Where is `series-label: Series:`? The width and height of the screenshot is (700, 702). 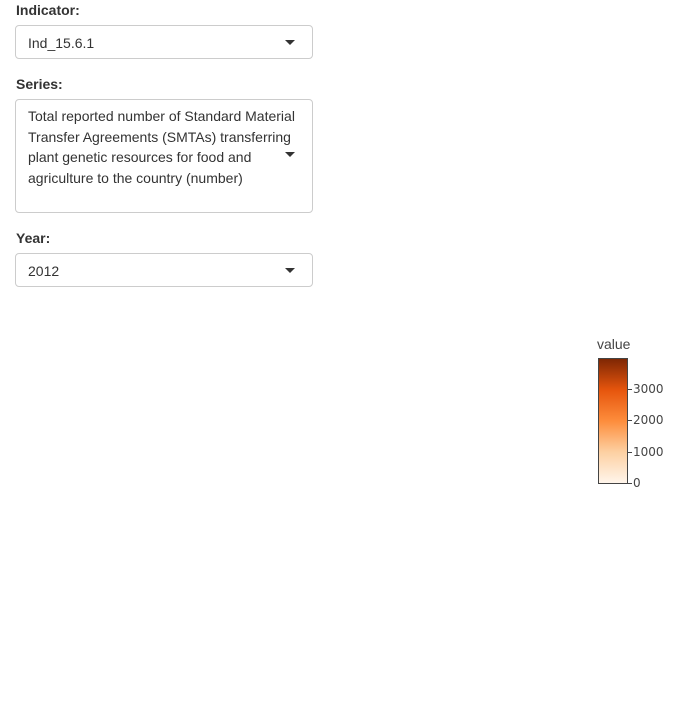 series-label: Series: is located at coordinates (39, 84).